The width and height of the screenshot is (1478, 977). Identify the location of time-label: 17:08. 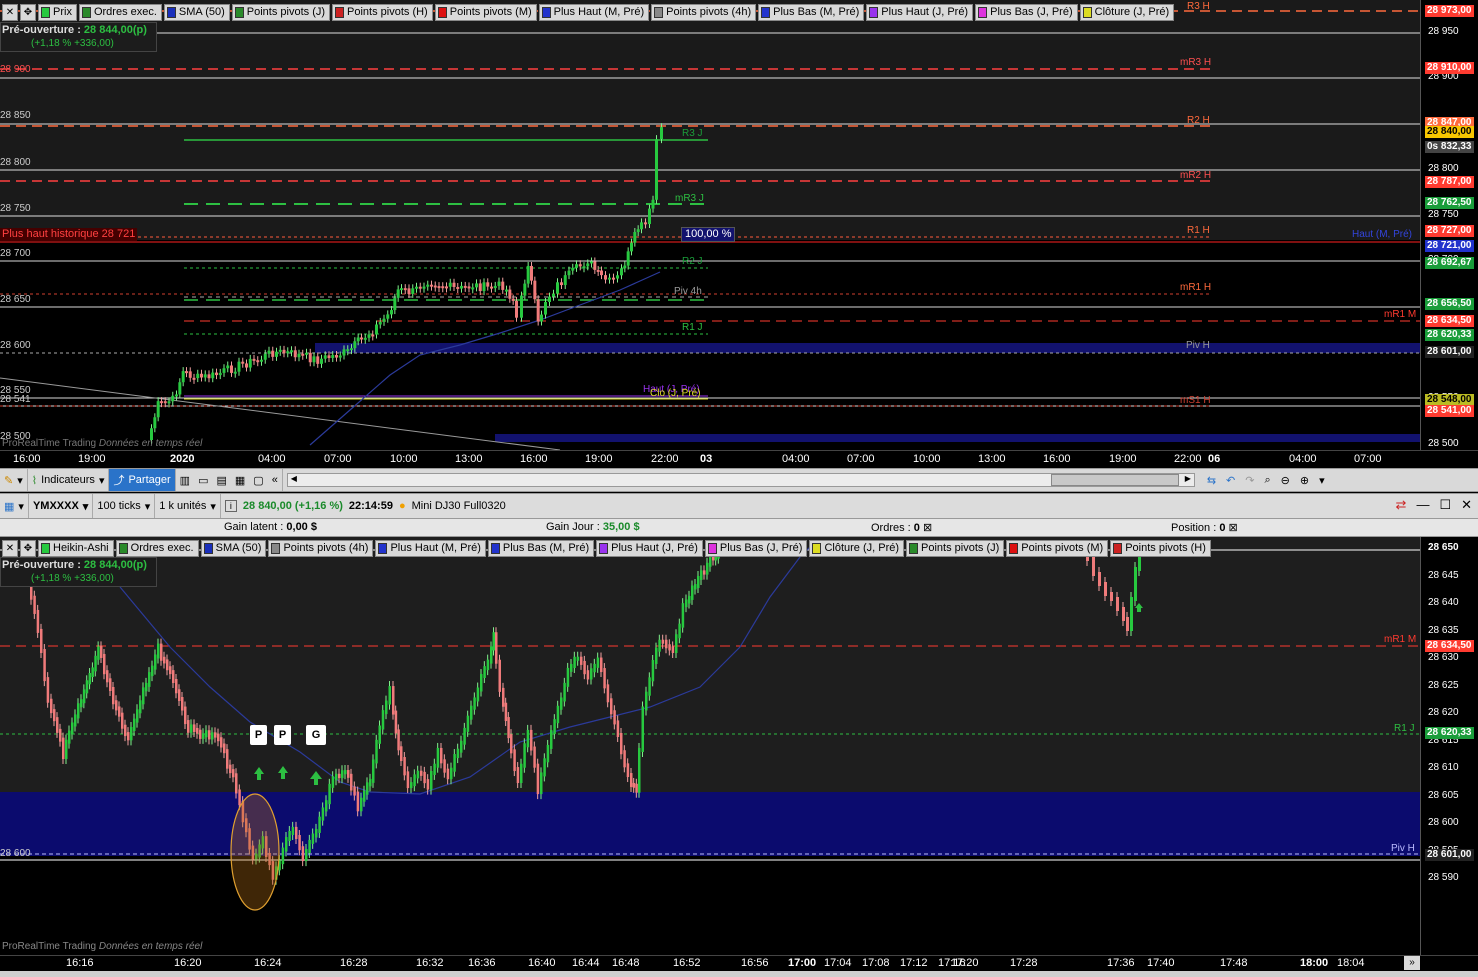
(876, 963).